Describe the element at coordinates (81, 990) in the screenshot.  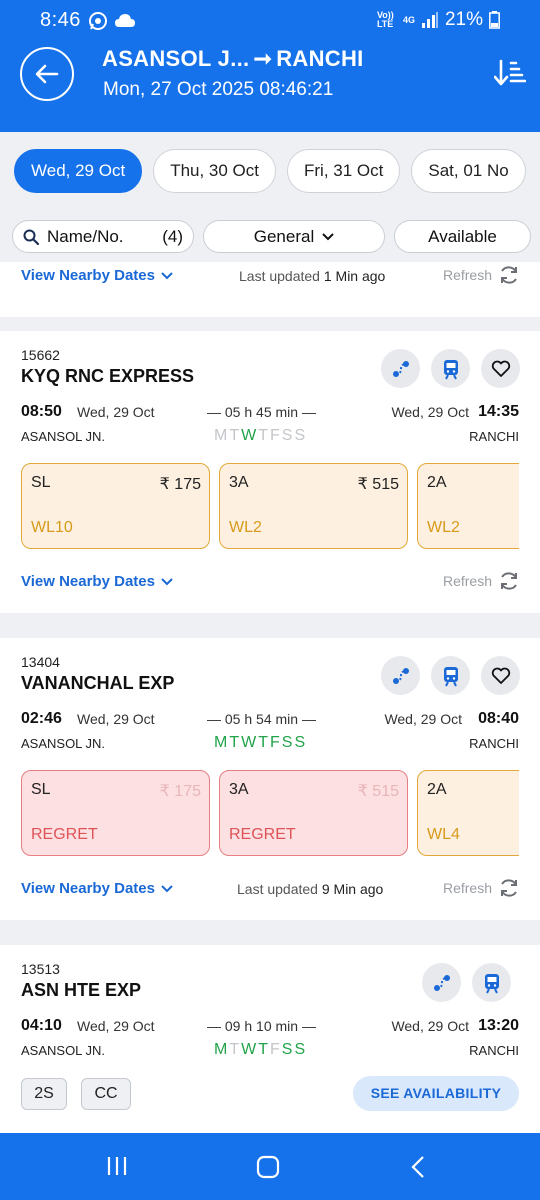
I see `train-name: ASN HTE EXP` at that location.